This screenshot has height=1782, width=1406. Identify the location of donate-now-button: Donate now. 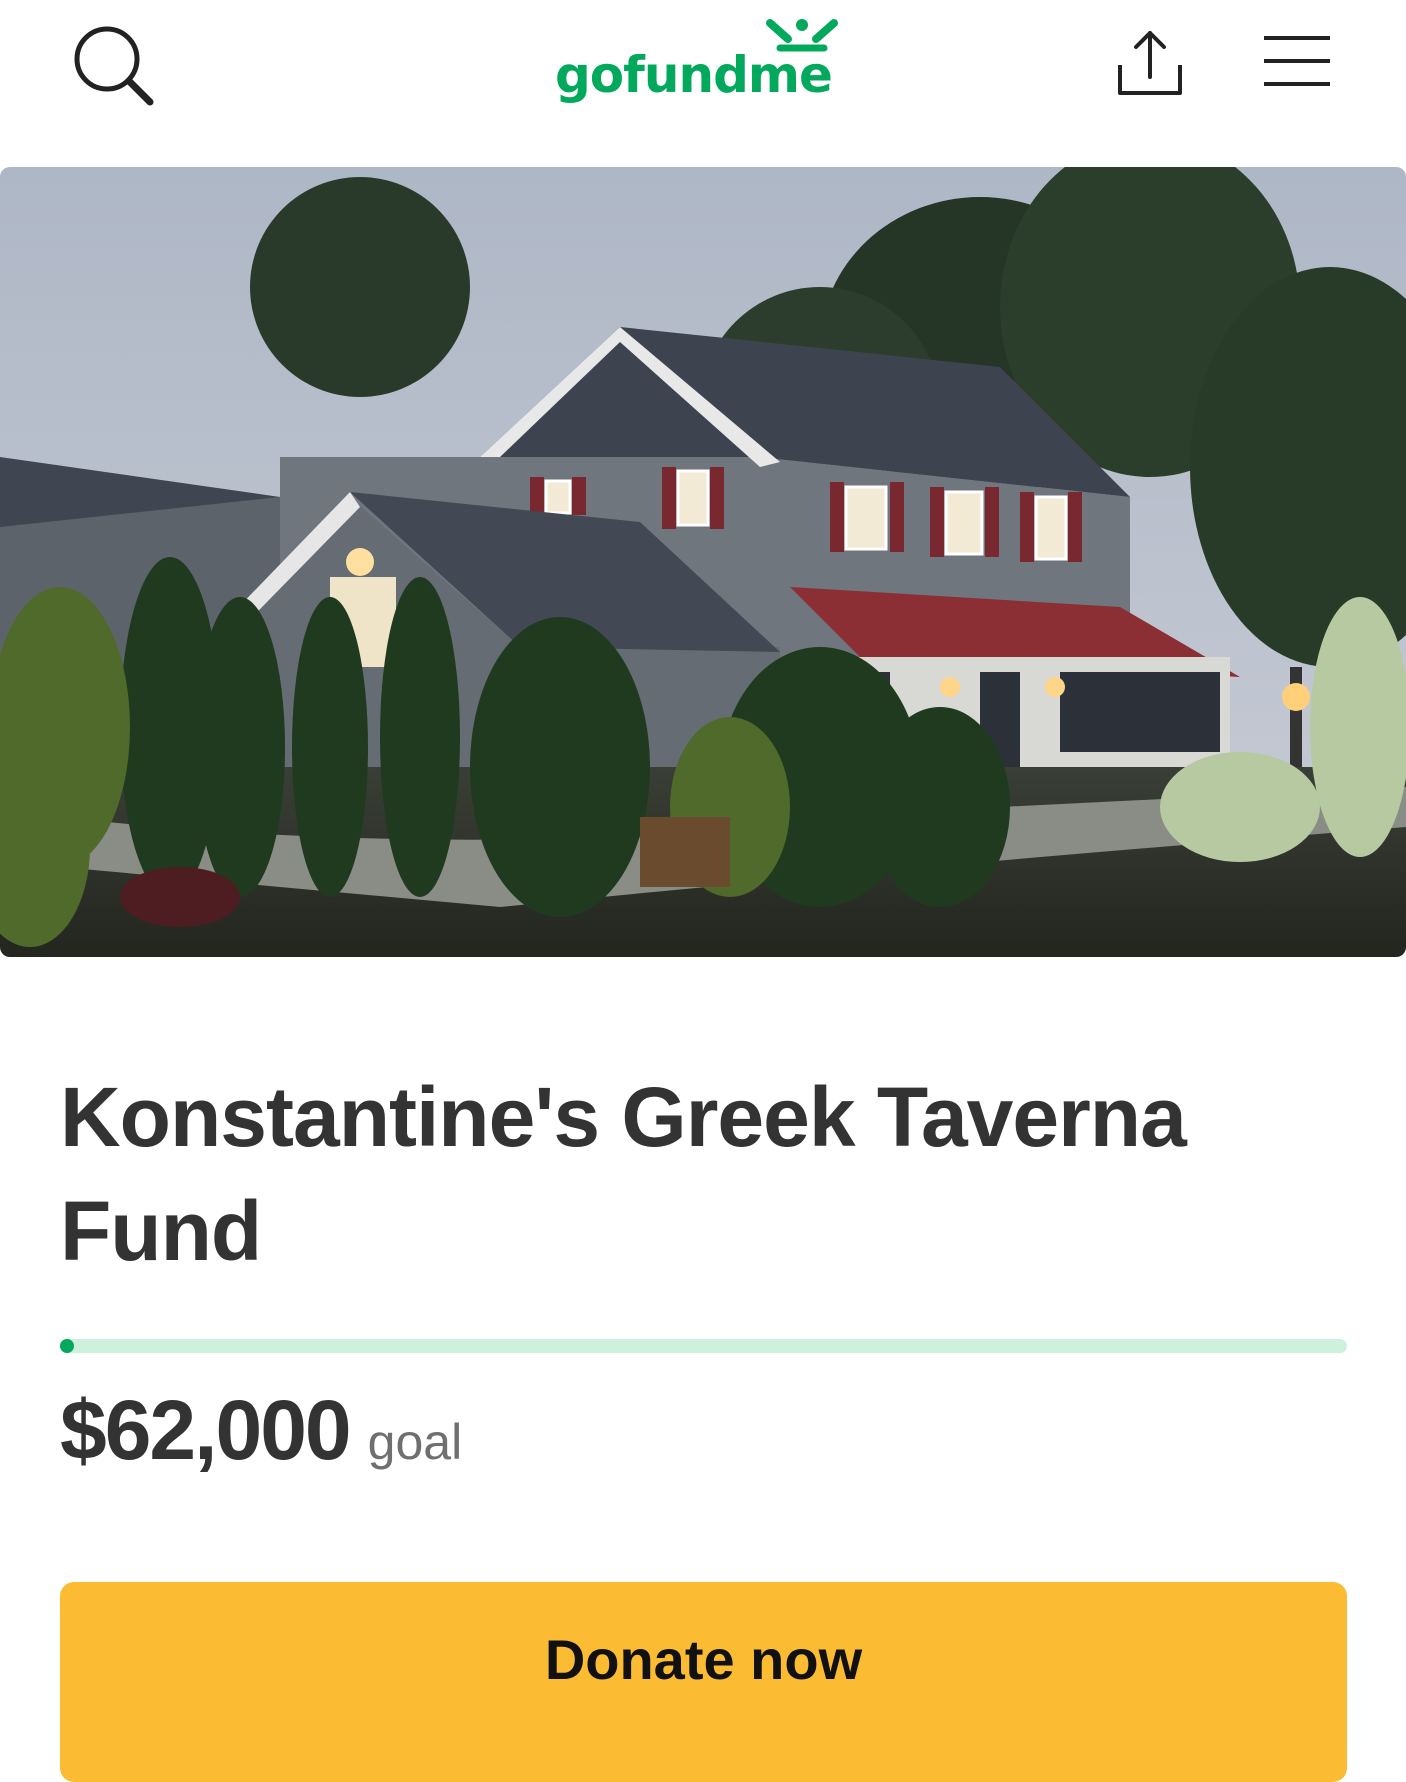
(703, 1682).